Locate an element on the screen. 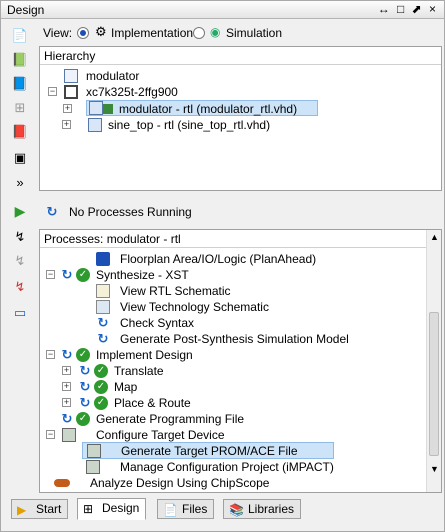 This screenshot has height=532, width=445. rerun-all-icon: ↯ is located at coordinates (20, 261).